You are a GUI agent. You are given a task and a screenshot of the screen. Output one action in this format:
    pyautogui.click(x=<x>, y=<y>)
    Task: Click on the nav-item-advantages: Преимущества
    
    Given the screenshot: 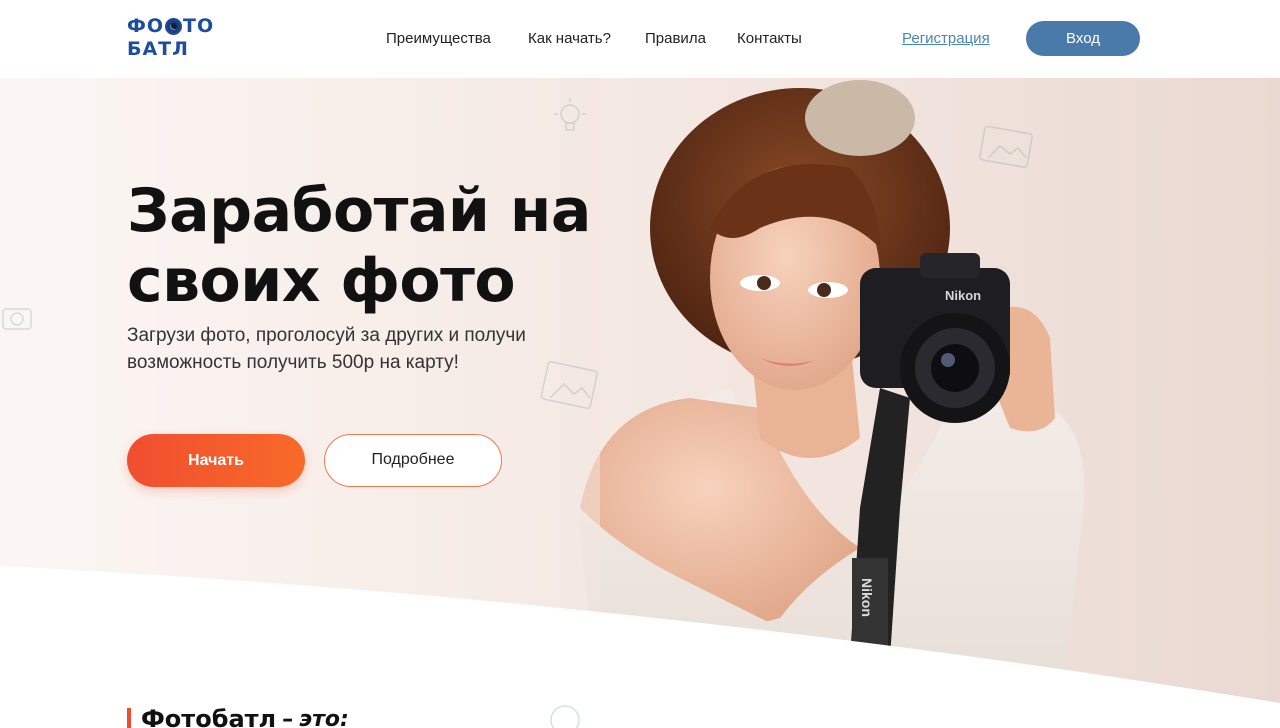 What is the action you would take?
    pyautogui.click(x=438, y=39)
    